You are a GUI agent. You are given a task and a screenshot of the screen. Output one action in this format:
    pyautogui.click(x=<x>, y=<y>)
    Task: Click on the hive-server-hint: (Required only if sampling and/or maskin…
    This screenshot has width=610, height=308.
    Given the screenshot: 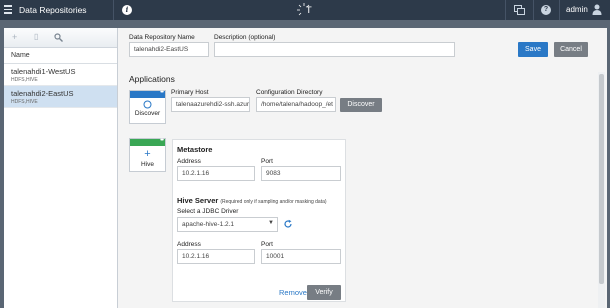 What is the action you would take?
    pyautogui.click(x=273, y=202)
    